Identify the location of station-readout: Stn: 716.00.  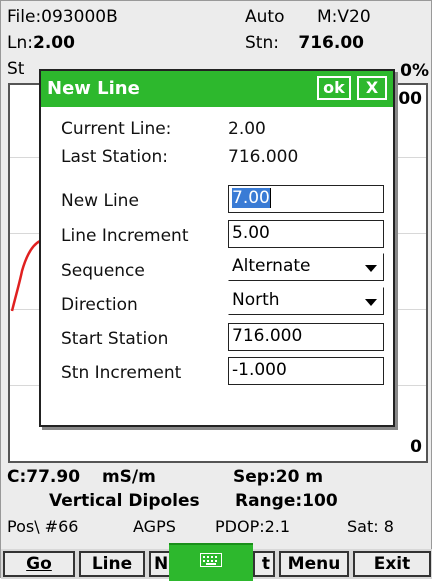
(304, 43).